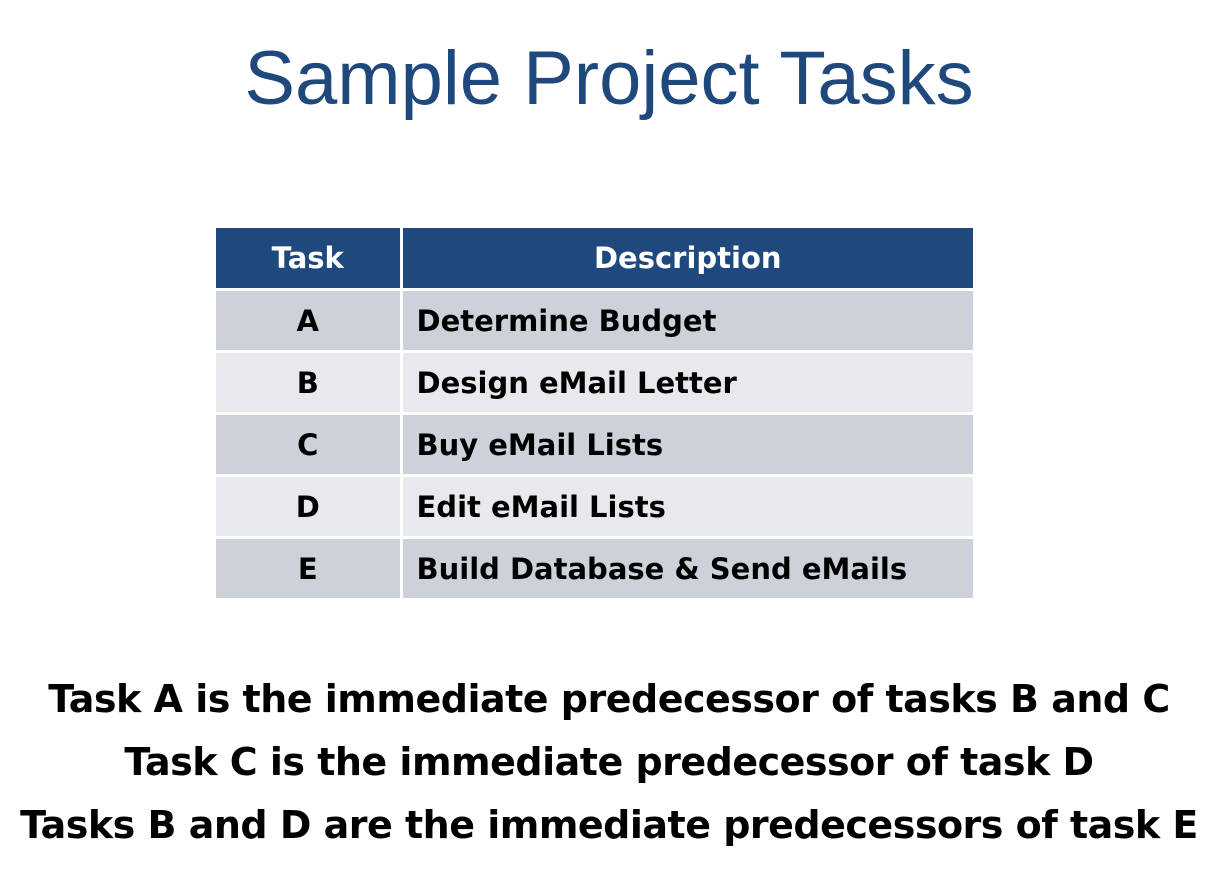  What do you see at coordinates (609, 78) in the screenshot?
I see `slide-title: Sample Project Tasks` at bounding box center [609, 78].